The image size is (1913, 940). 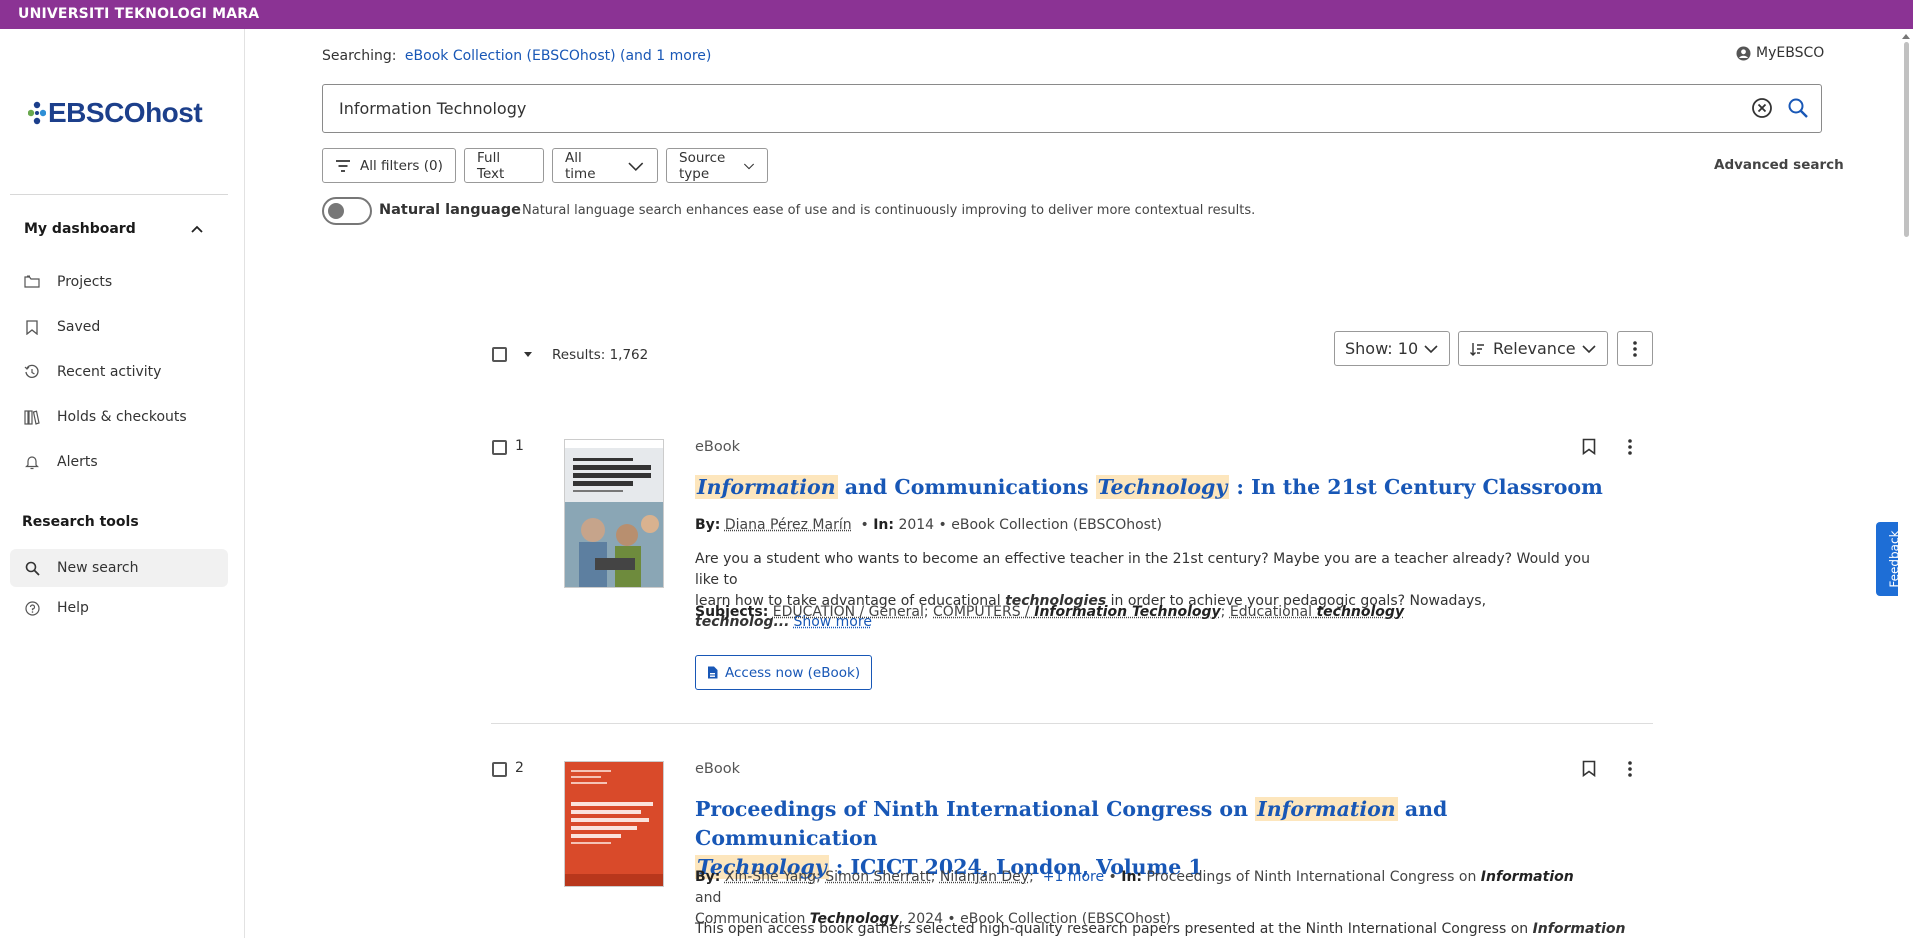 What do you see at coordinates (788, 525) in the screenshot?
I see `author-link: Diana Pérez Marín` at bounding box center [788, 525].